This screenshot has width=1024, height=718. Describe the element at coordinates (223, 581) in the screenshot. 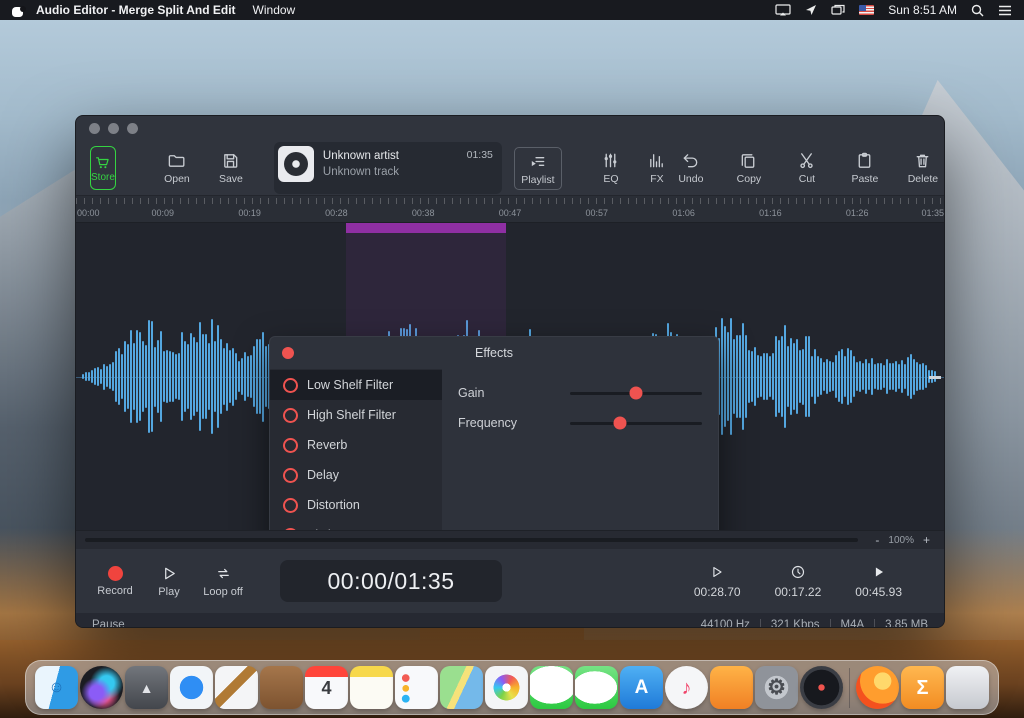

I see `loop-button: Loop off` at that location.